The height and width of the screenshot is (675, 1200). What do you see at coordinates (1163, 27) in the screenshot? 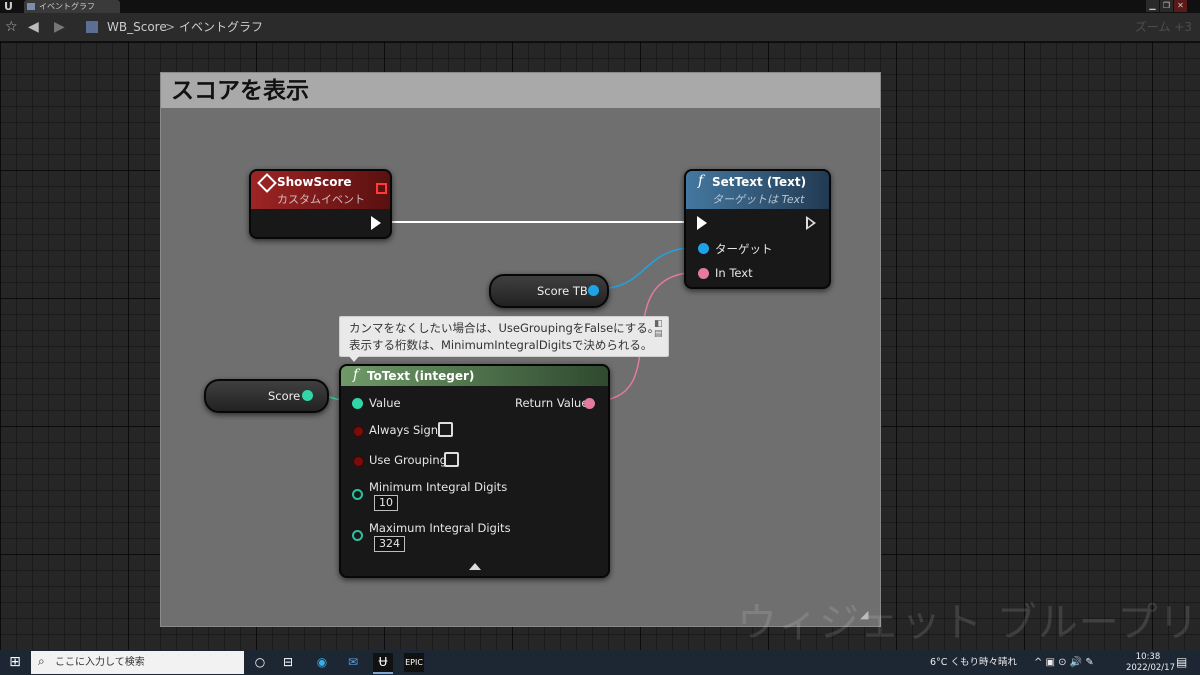
I see `zoom-level: ズーム +3` at bounding box center [1163, 27].